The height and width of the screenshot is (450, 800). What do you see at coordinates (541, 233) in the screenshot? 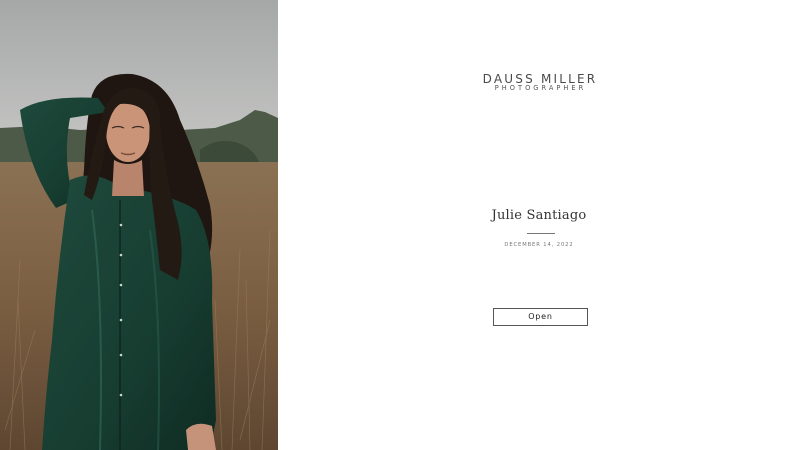
I see `title-divider` at bounding box center [541, 233].